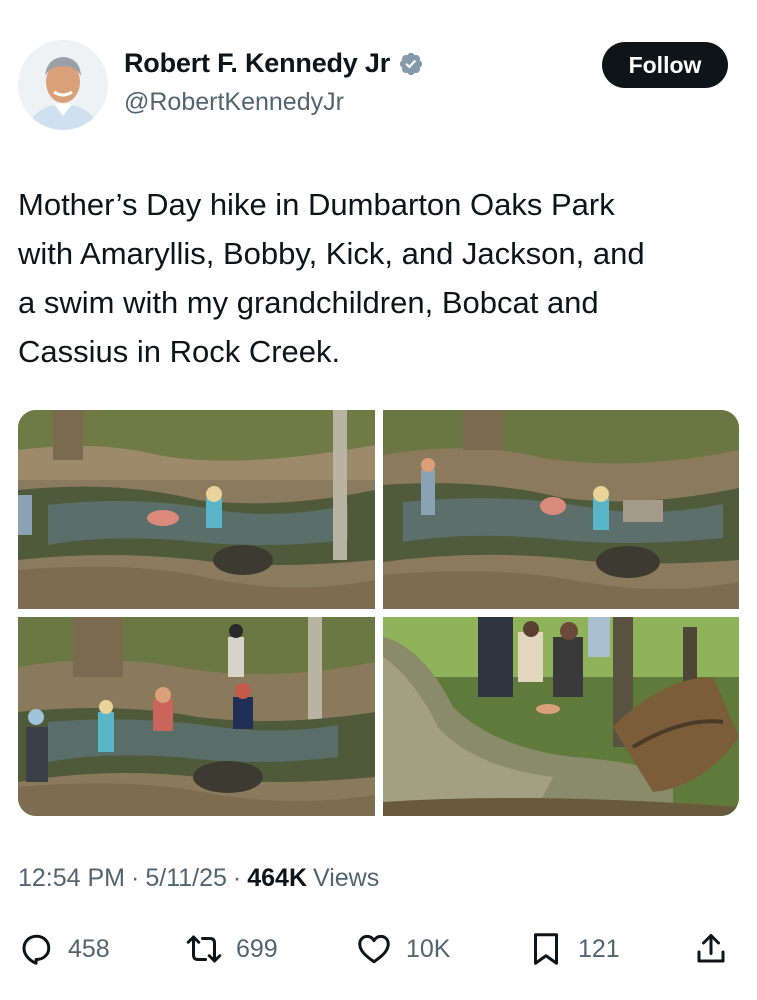  What do you see at coordinates (257, 948) in the screenshot?
I see `repost-count: 699` at bounding box center [257, 948].